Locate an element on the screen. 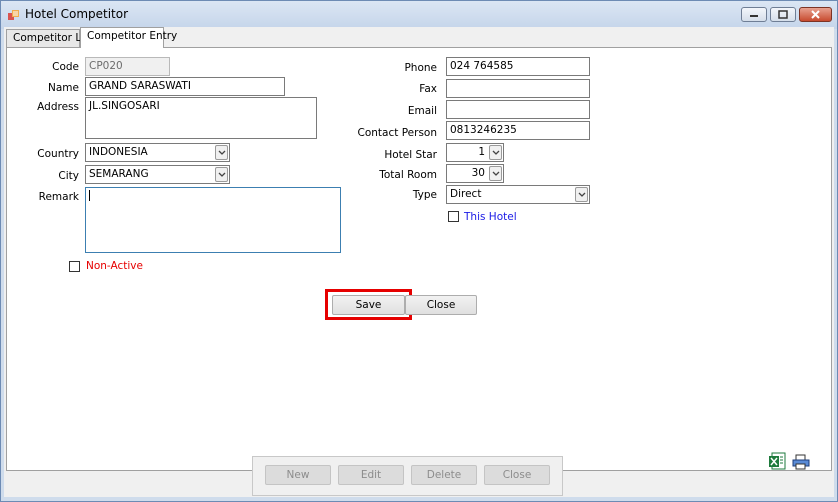 The height and width of the screenshot is (502, 838). maximize-button is located at coordinates (783, 14).